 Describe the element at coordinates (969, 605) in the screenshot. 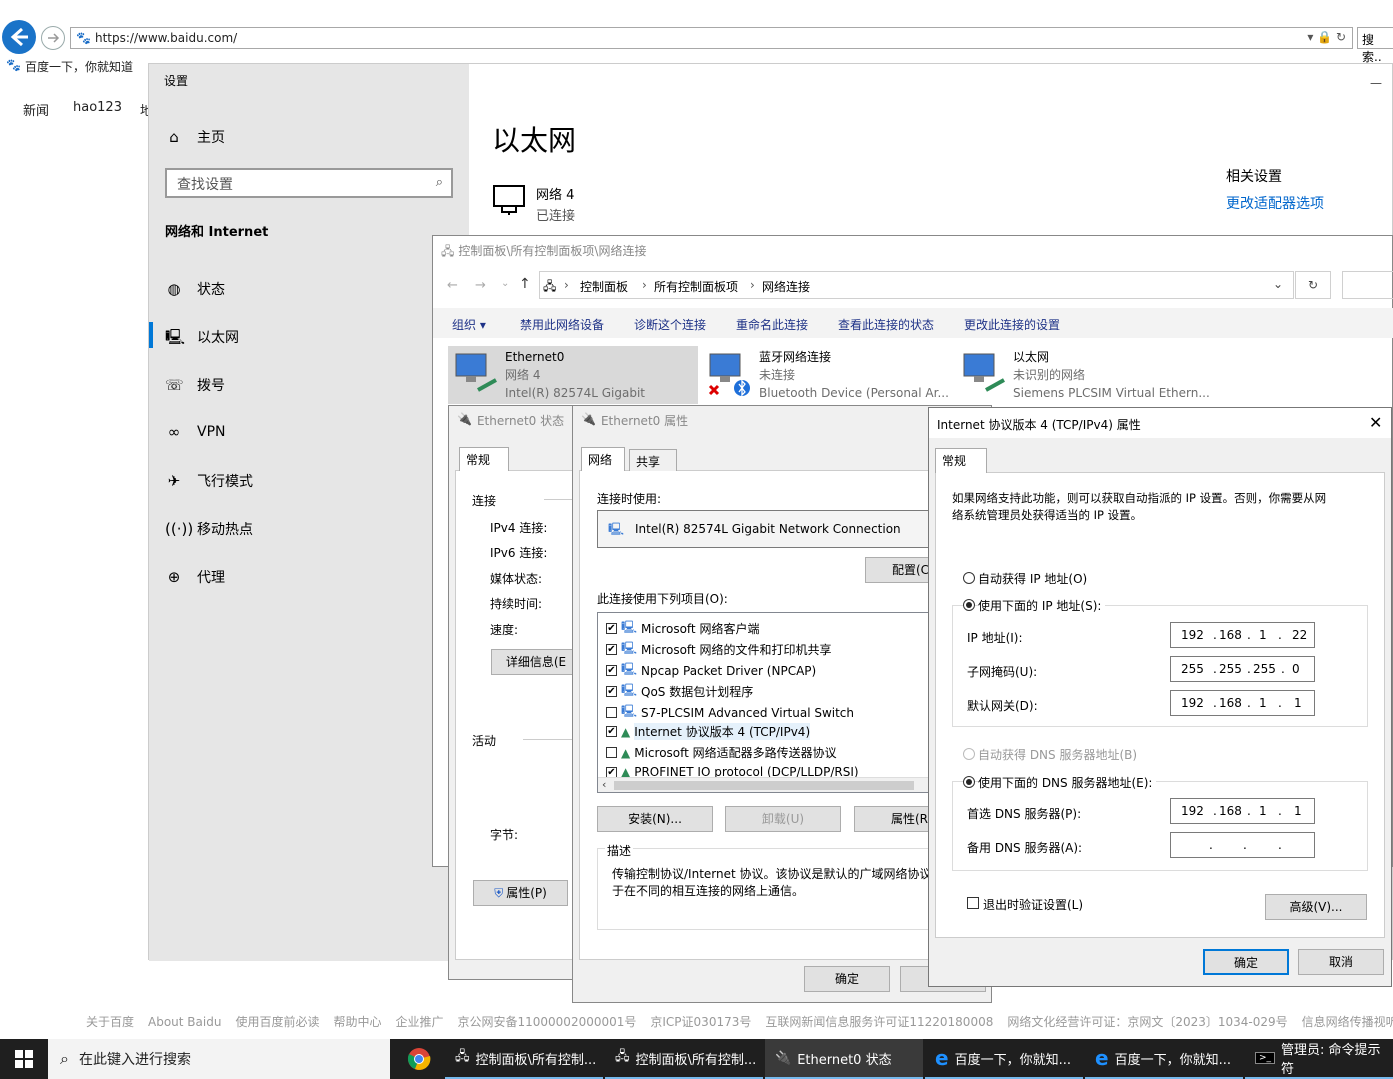

I see `manual-ip-radio` at that location.